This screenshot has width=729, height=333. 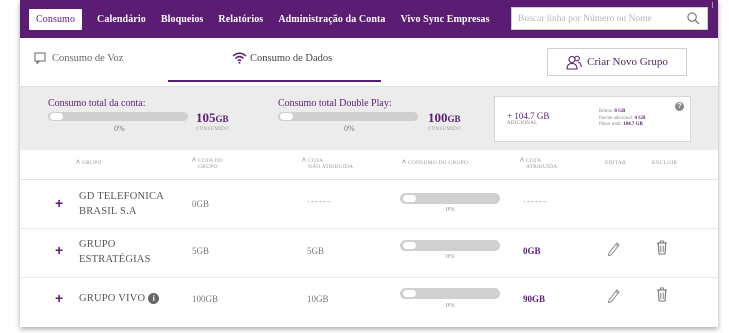 What do you see at coordinates (335, 103) in the screenshot?
I see `double-play-title: Consumo total Double Play:` at bounding box center [335, 103].